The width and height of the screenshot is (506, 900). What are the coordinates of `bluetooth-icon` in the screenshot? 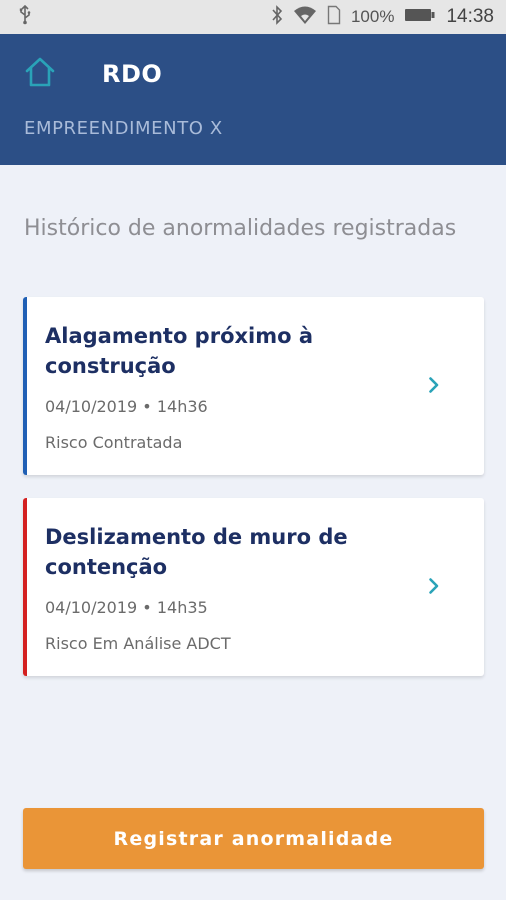 It's located at (277, 17).